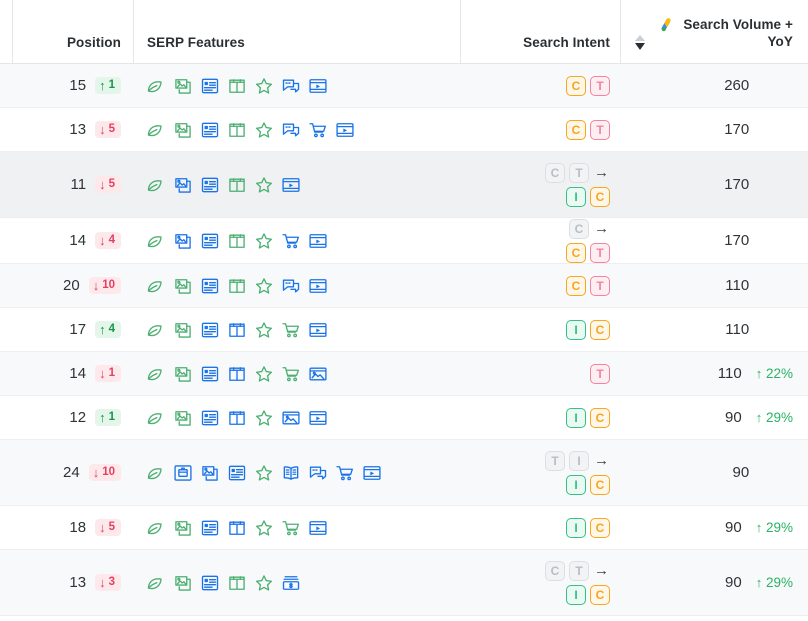  Describe the element at coordinates (713, 31) in the screenshot. I see `column-header-search-volume: Search Volume + YoY` at that location.